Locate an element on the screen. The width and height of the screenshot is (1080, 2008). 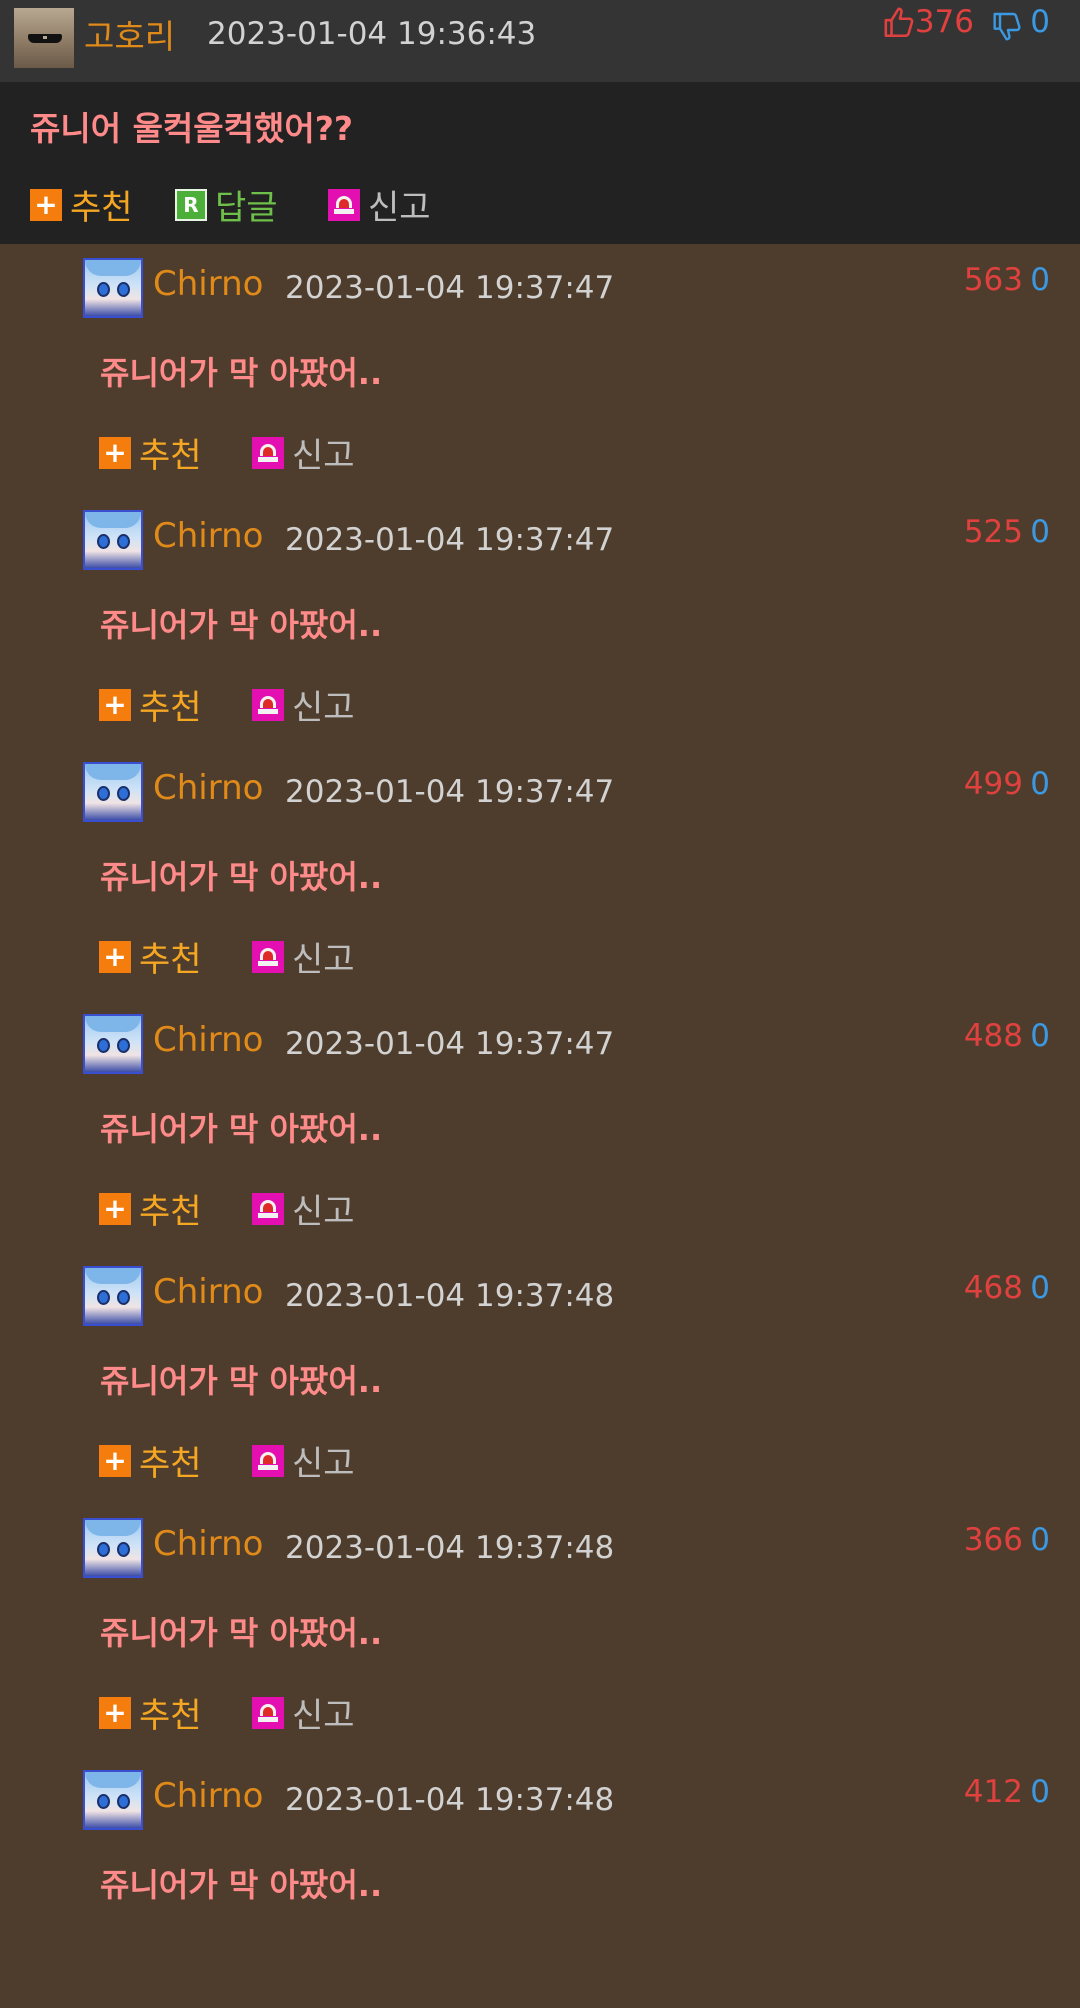
comment-upvote-count: 488 is located at coordinates (993, 1036).